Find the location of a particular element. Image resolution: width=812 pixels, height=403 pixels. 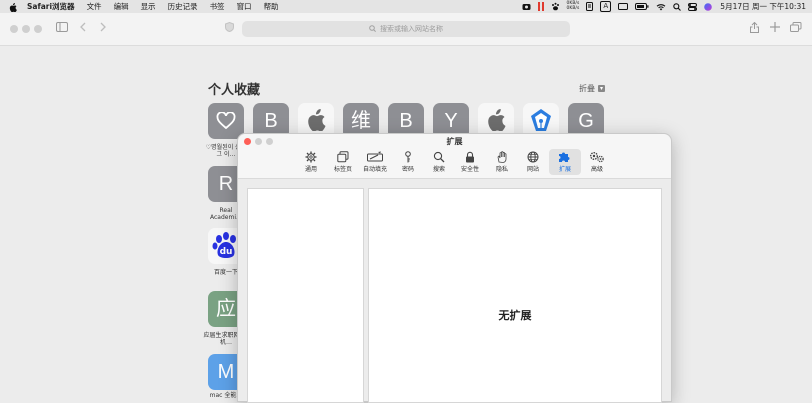

tabs-icon is located at coordinates (343, 157).